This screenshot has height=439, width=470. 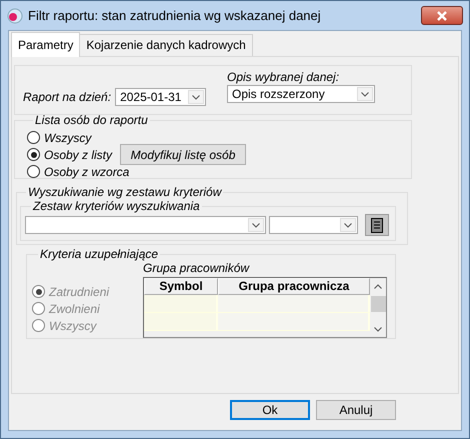 What do you see at coordinates (181, 286) in the screenshot?
I see `column-header: Symbol` at bounding box center [181, 286].